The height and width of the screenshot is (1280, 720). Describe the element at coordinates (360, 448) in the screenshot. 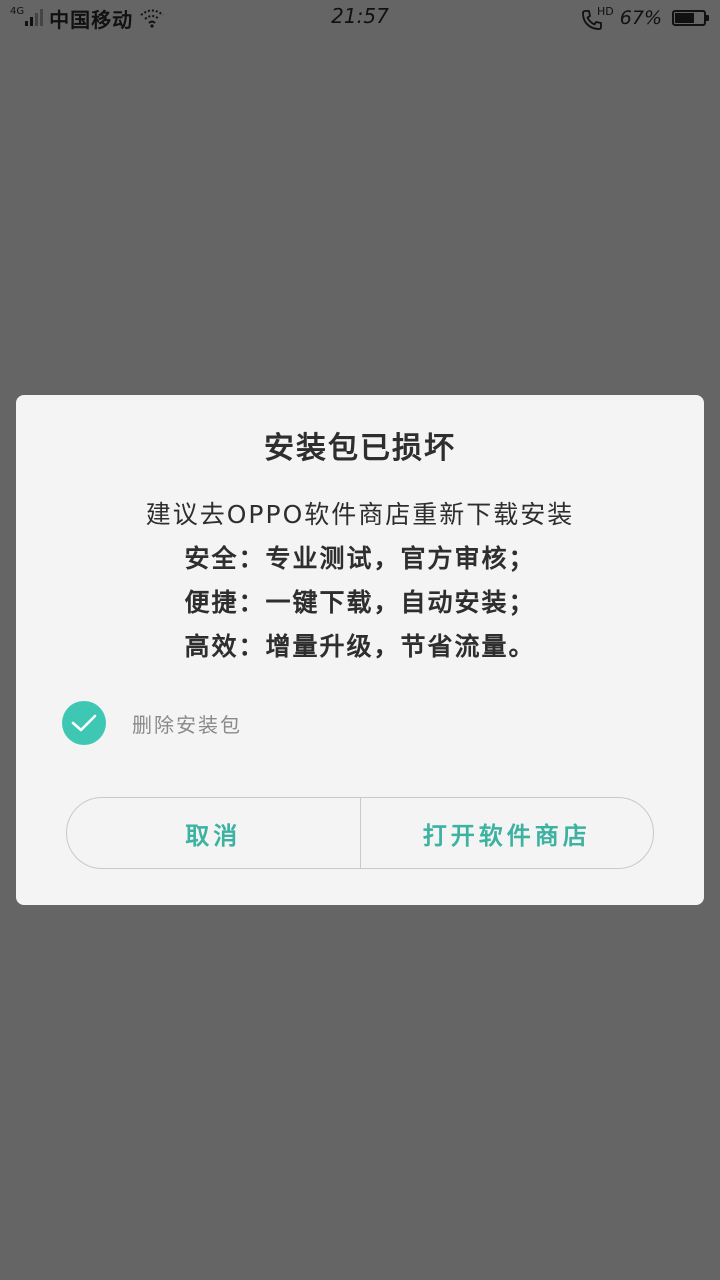

I see `dialog-title: 安装包已损坏` at that location.